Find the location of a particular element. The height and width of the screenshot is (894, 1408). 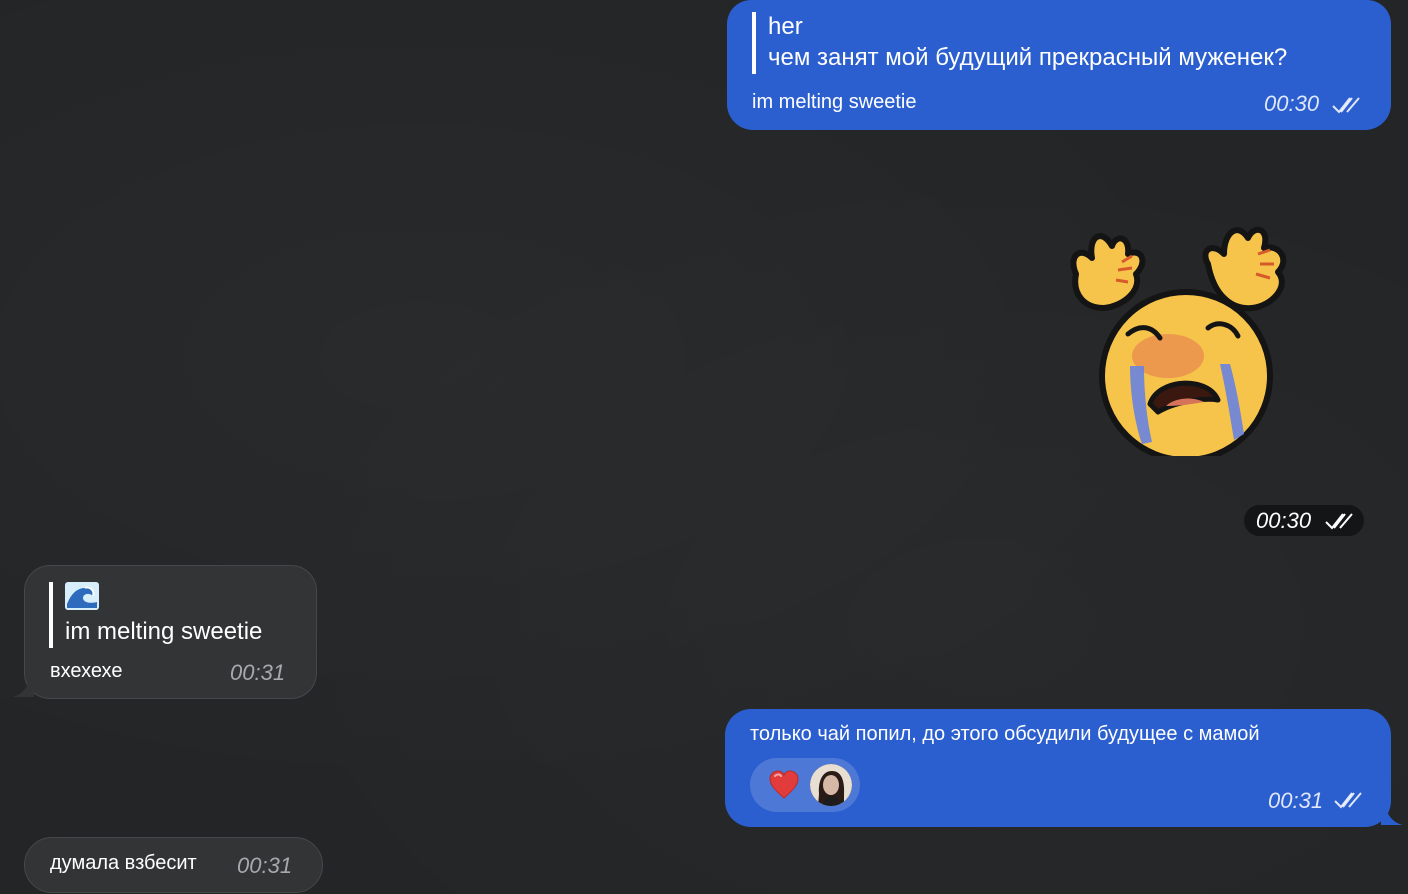

quote-text: im melting sweetie is located at coordinates (164, 631).